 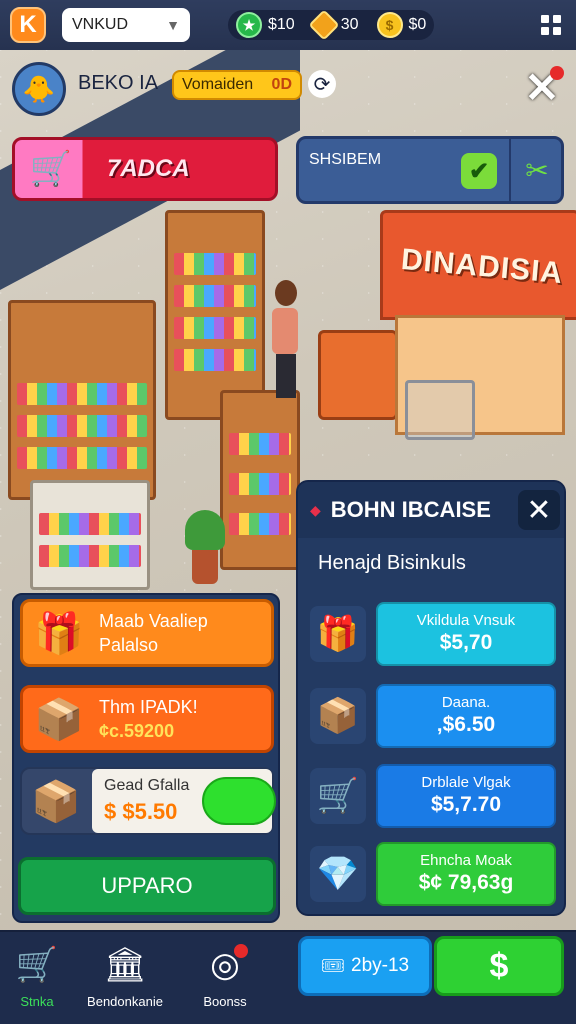 What do you see at coordinates (542, 87) in the screenshot?
I see `close-icon: ✕` at bounding box center [542, 87].